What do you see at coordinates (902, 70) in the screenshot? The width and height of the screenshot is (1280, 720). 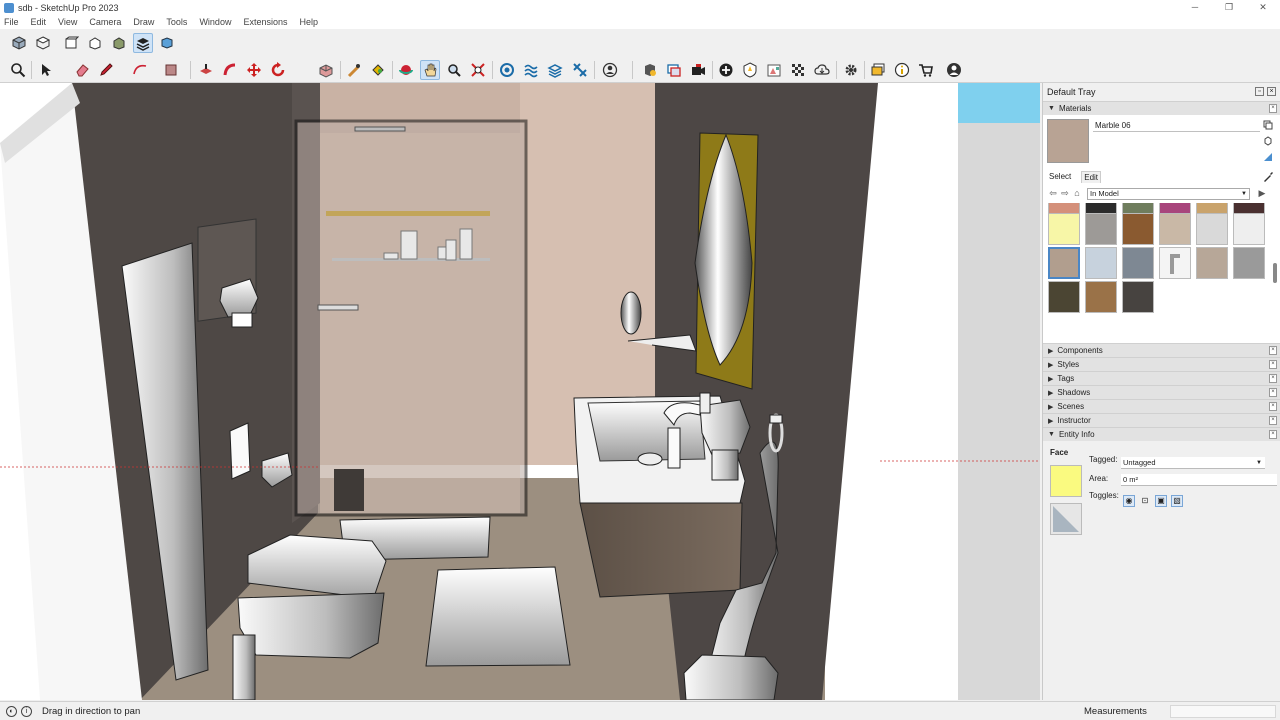 I see `info-icon` at bounding box center [902, 70].